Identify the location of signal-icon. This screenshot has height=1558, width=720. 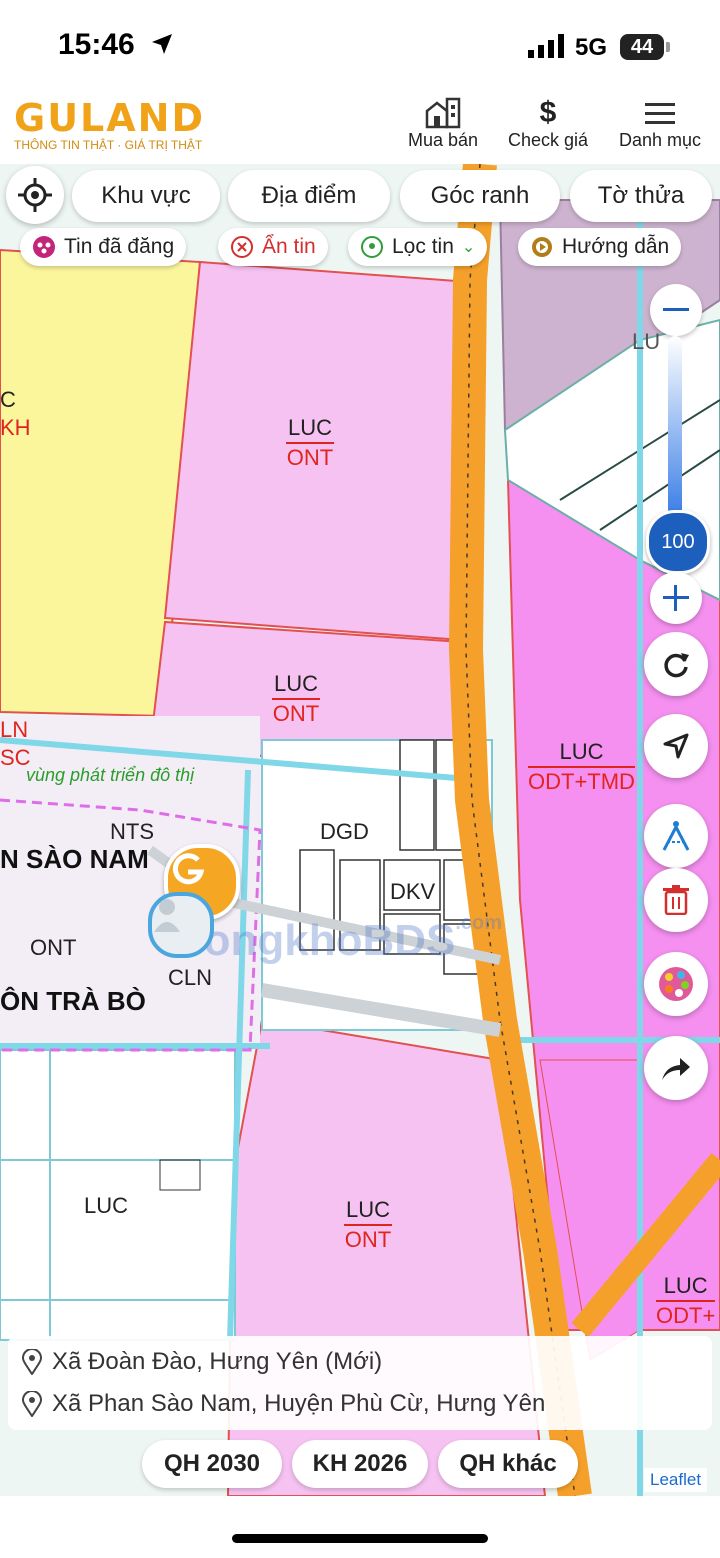
(546, 46).